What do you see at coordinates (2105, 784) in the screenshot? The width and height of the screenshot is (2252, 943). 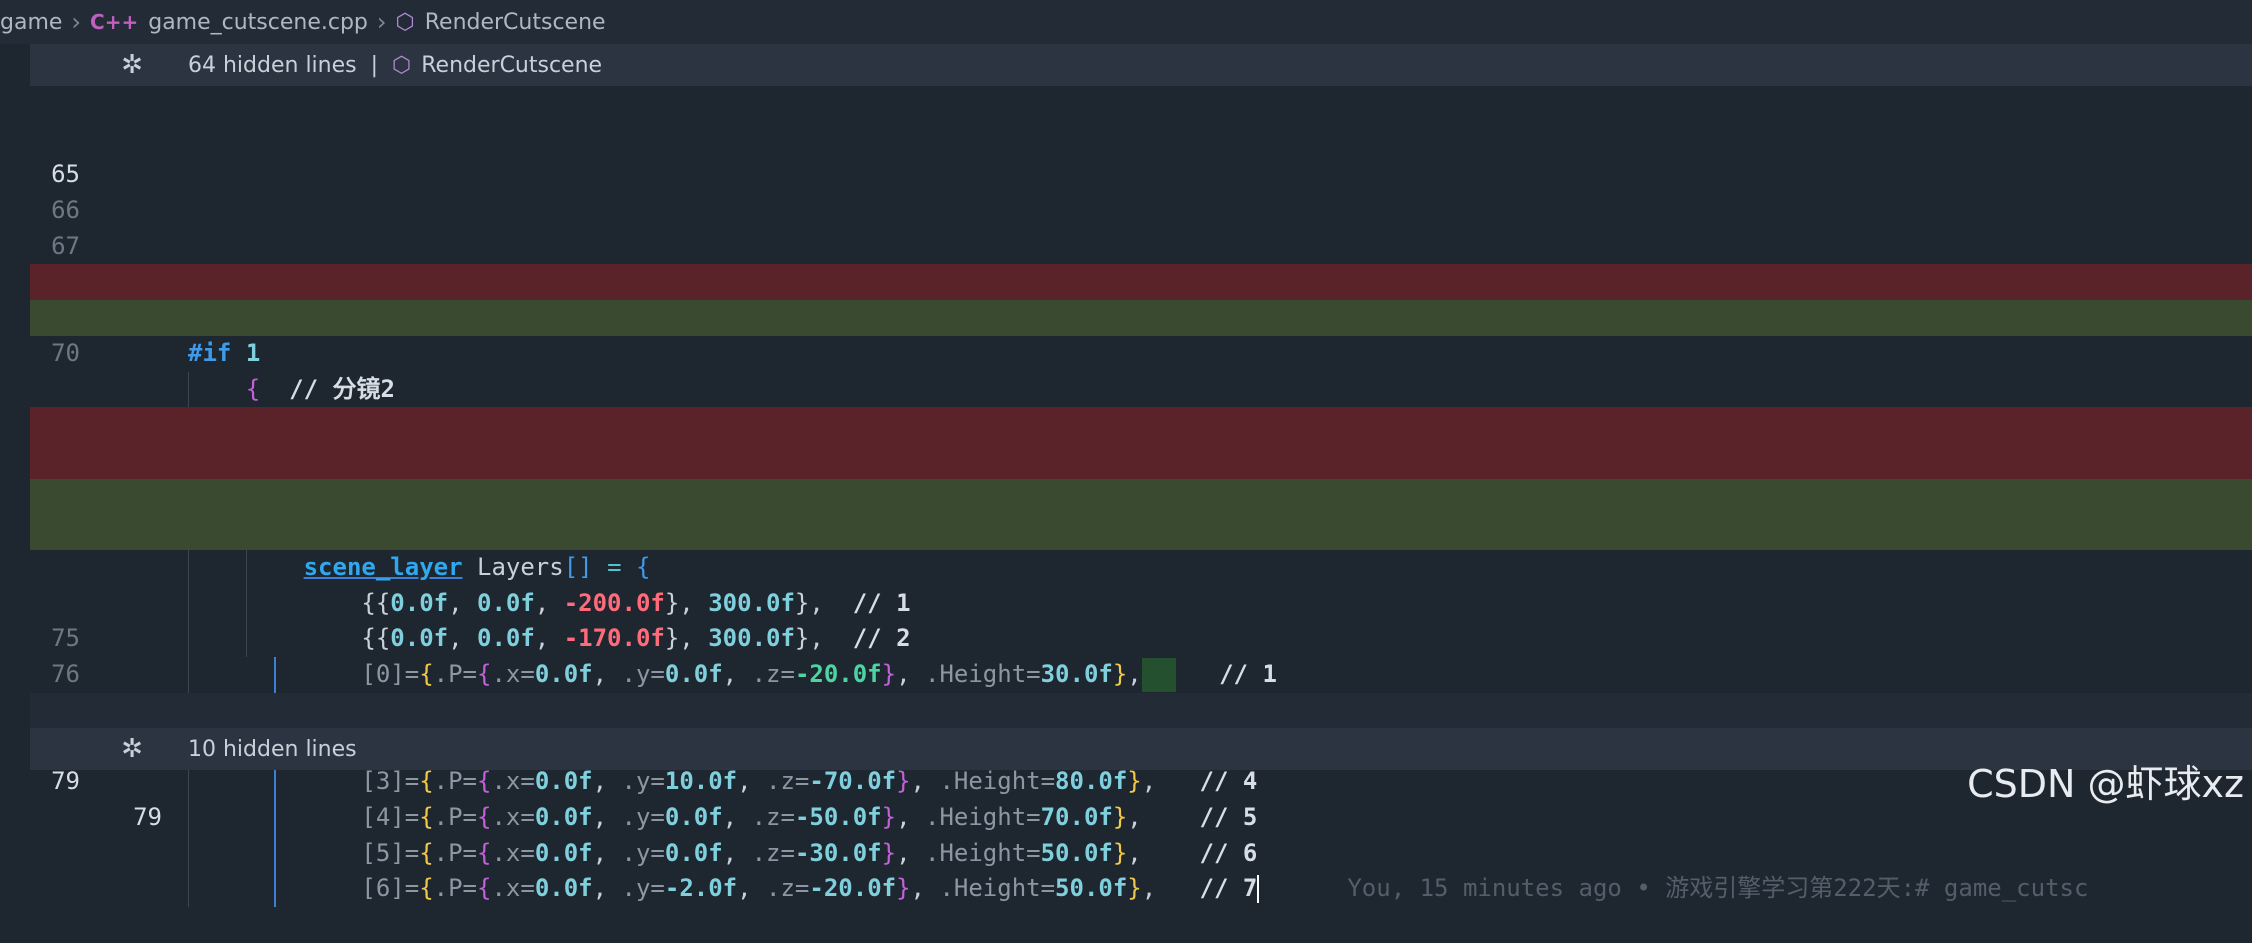 I see `watermark: CSDN @虾球xz` at bounding box center [2105, 784].